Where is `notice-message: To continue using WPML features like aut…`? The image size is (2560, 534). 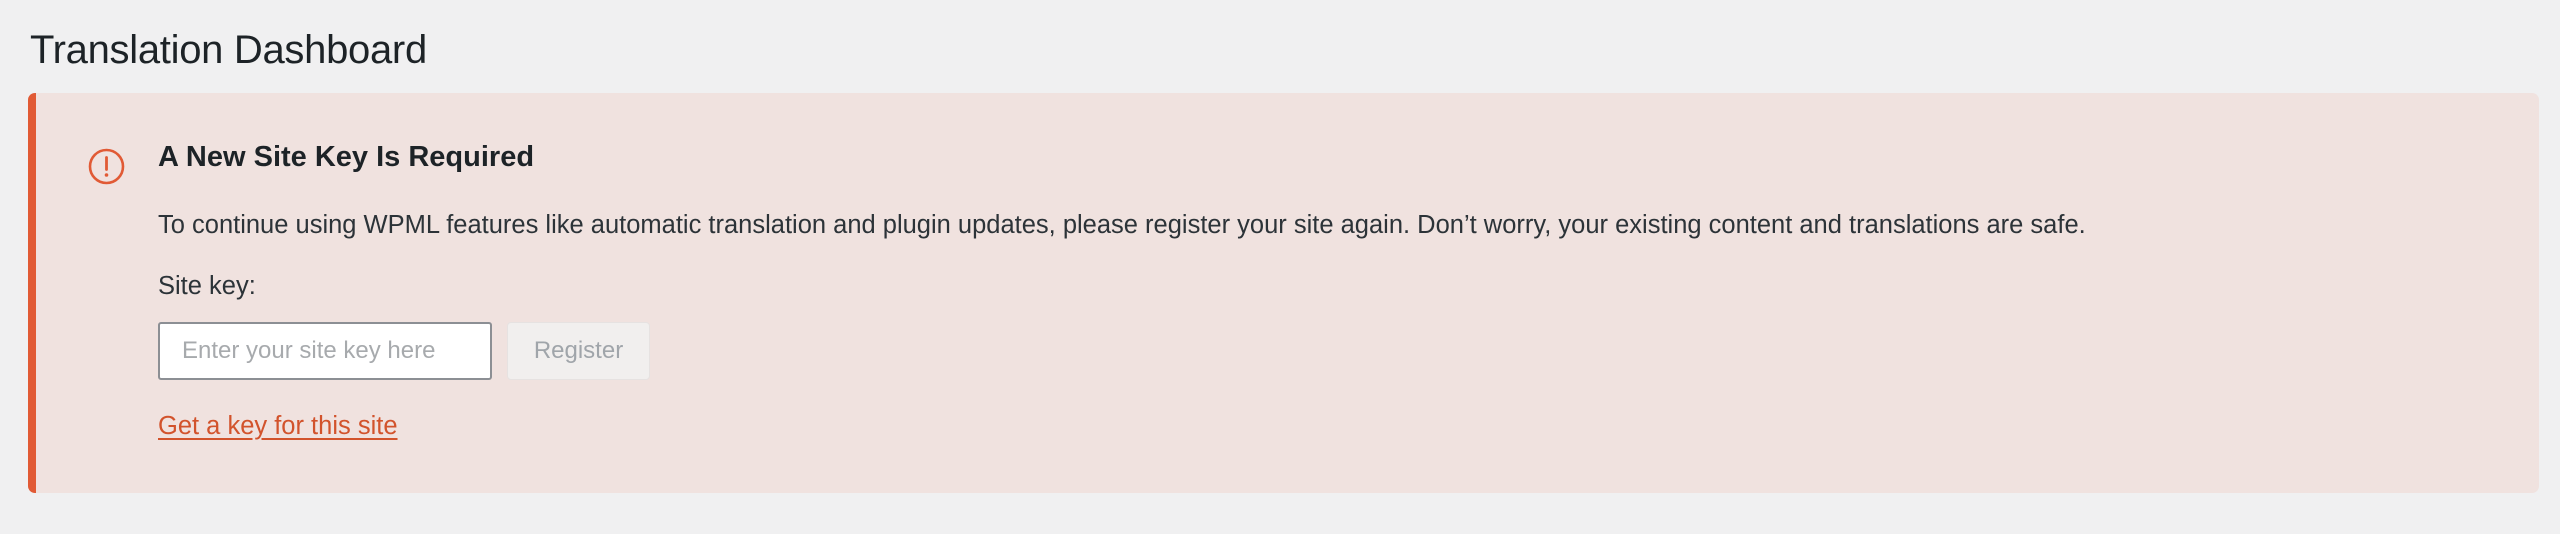 notice-message: To continue using WPML features like aut… is located at coordinates (1122, 225).